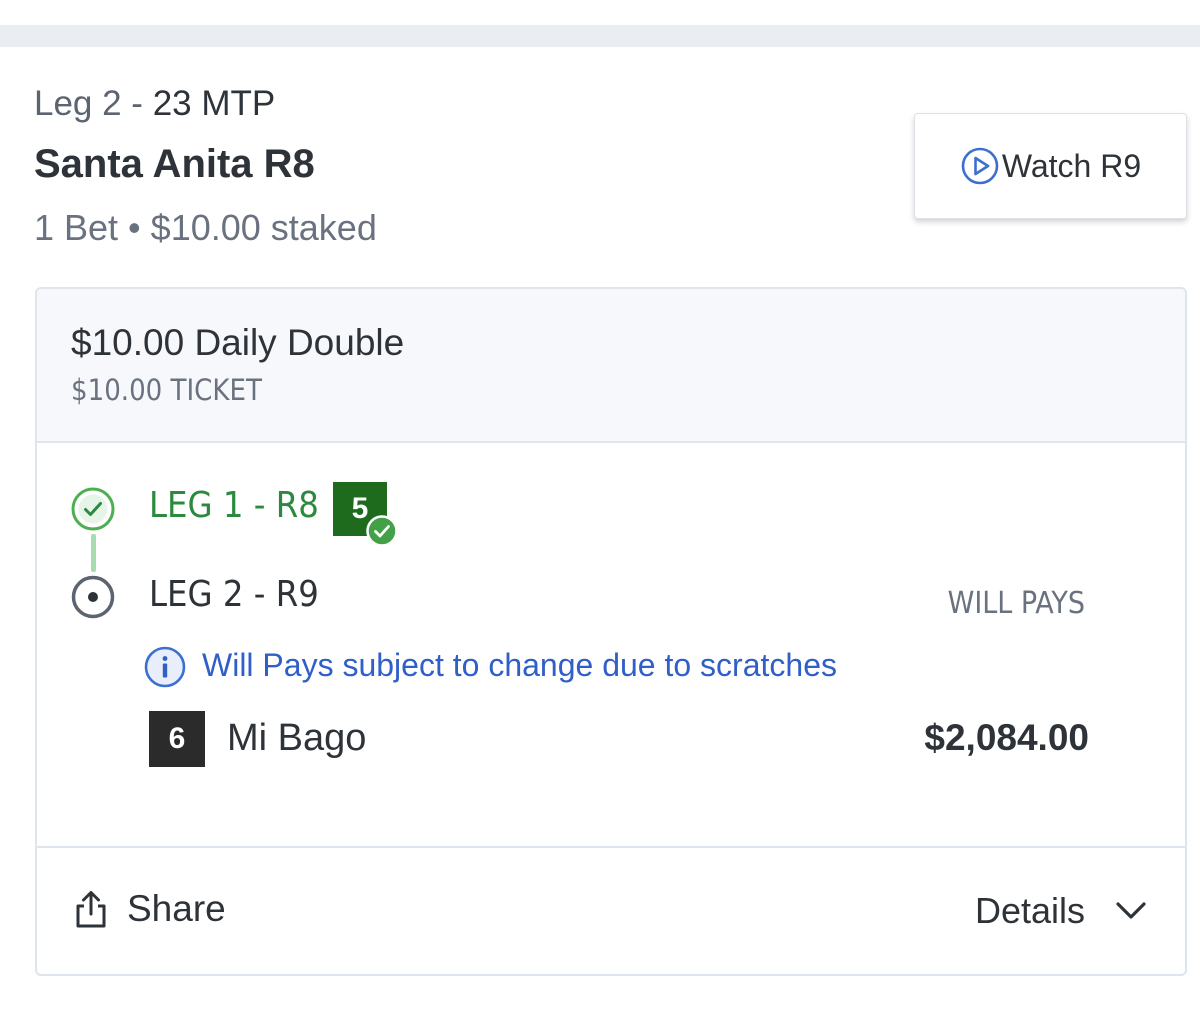 The height and width of the screenshot is (1019, 1200). What do you see at coordinates (234, 505) in the screenshot?
I see `leg-1-label: LEG 1 - R8` at bounding box center [234, 505].